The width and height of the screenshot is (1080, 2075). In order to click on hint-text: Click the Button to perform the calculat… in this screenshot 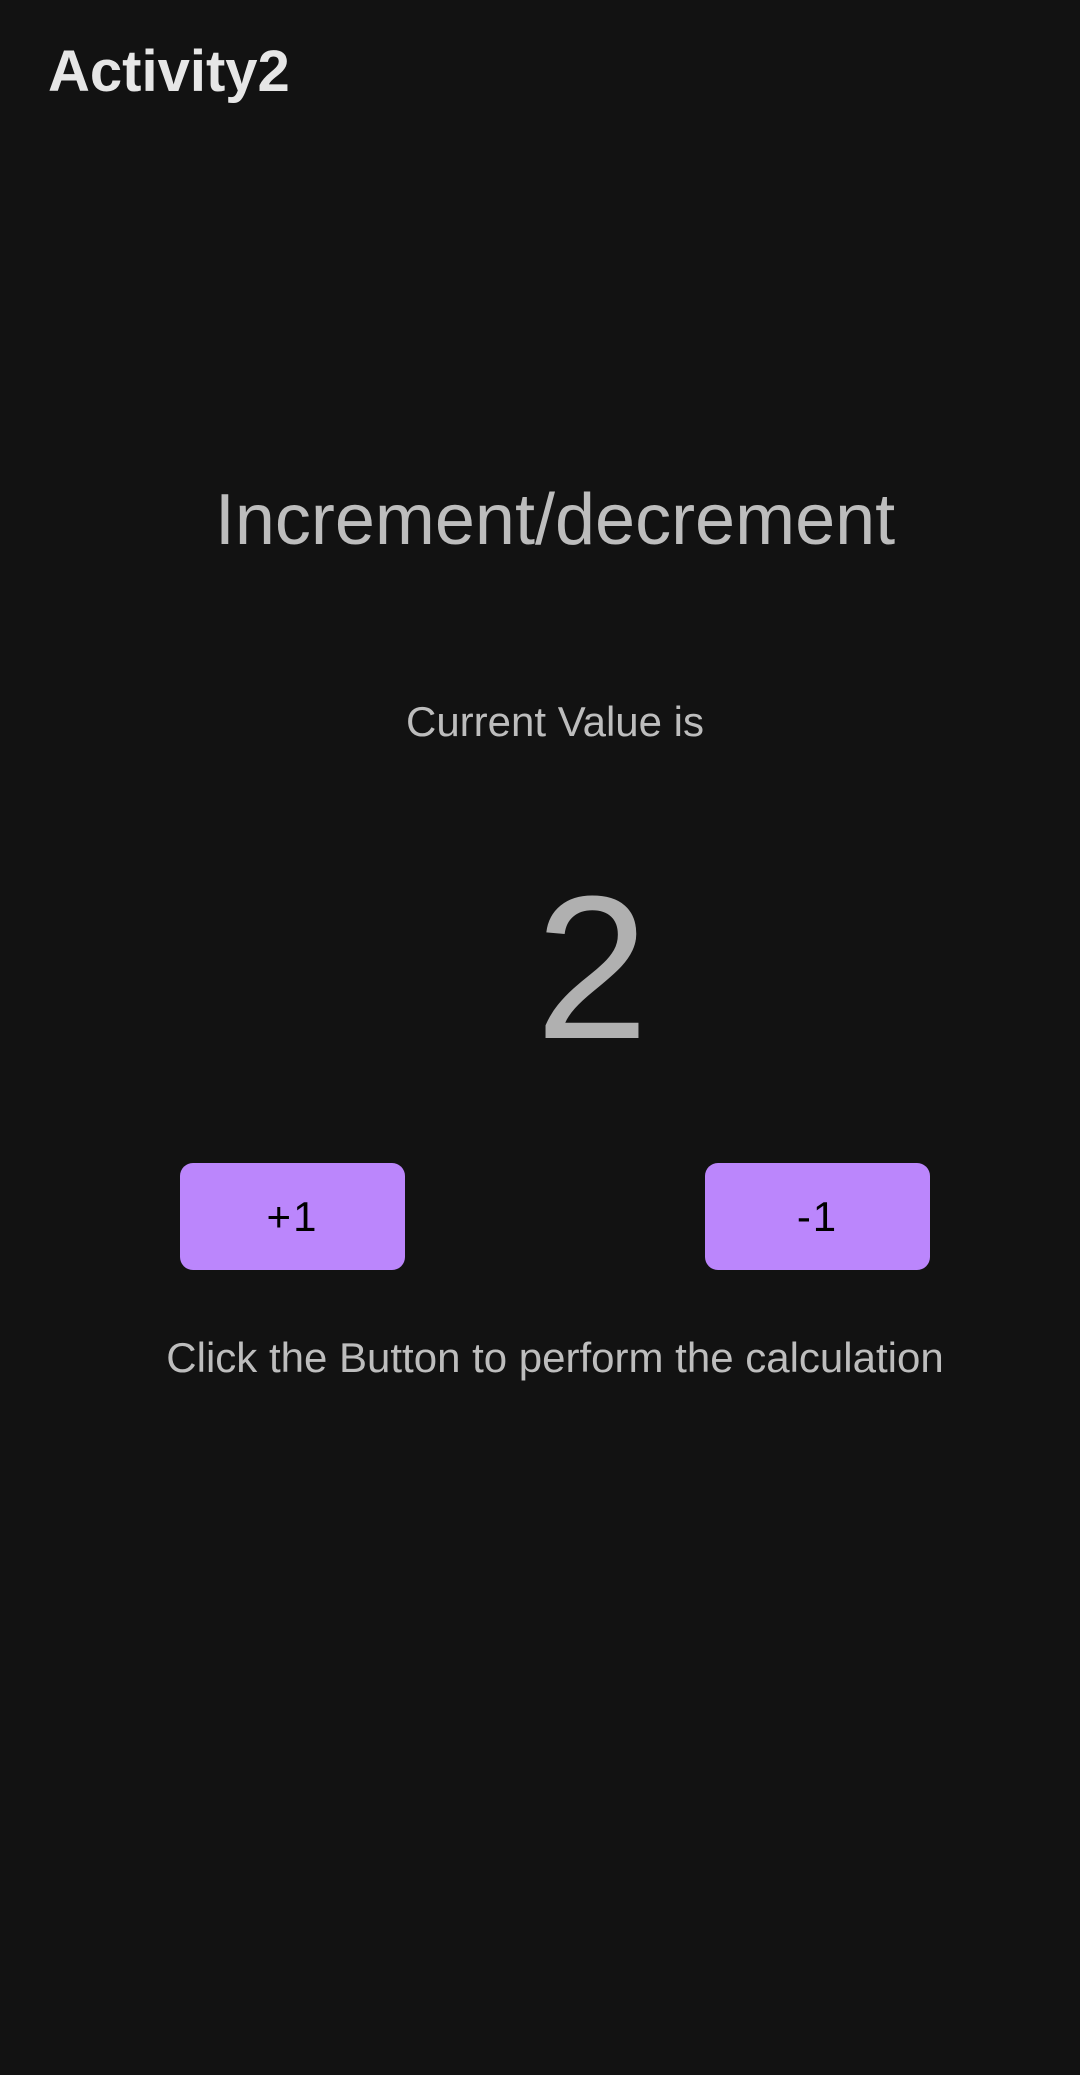, I will do `click(555, 1357)`.